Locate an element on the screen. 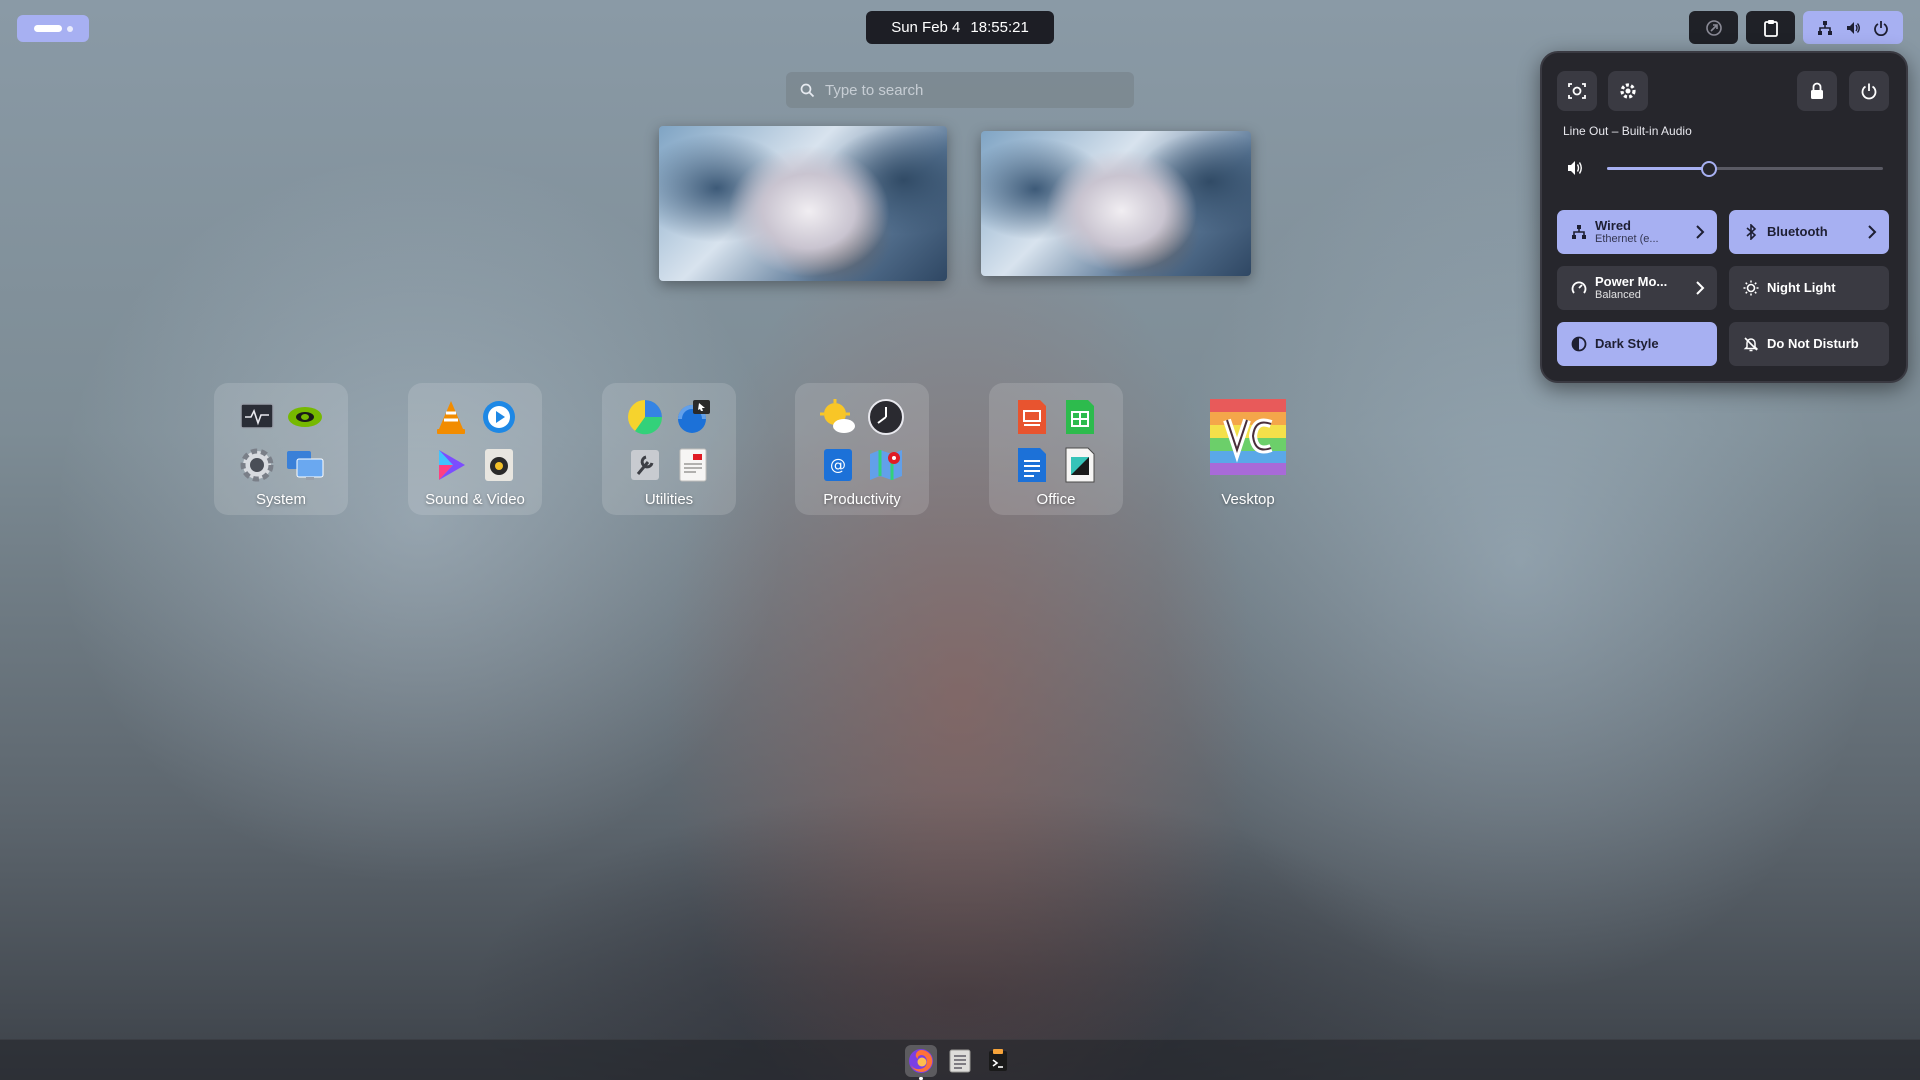 This screenshot has height=1080, width=1920. impress-icon is located at coordinates (1032, 417).